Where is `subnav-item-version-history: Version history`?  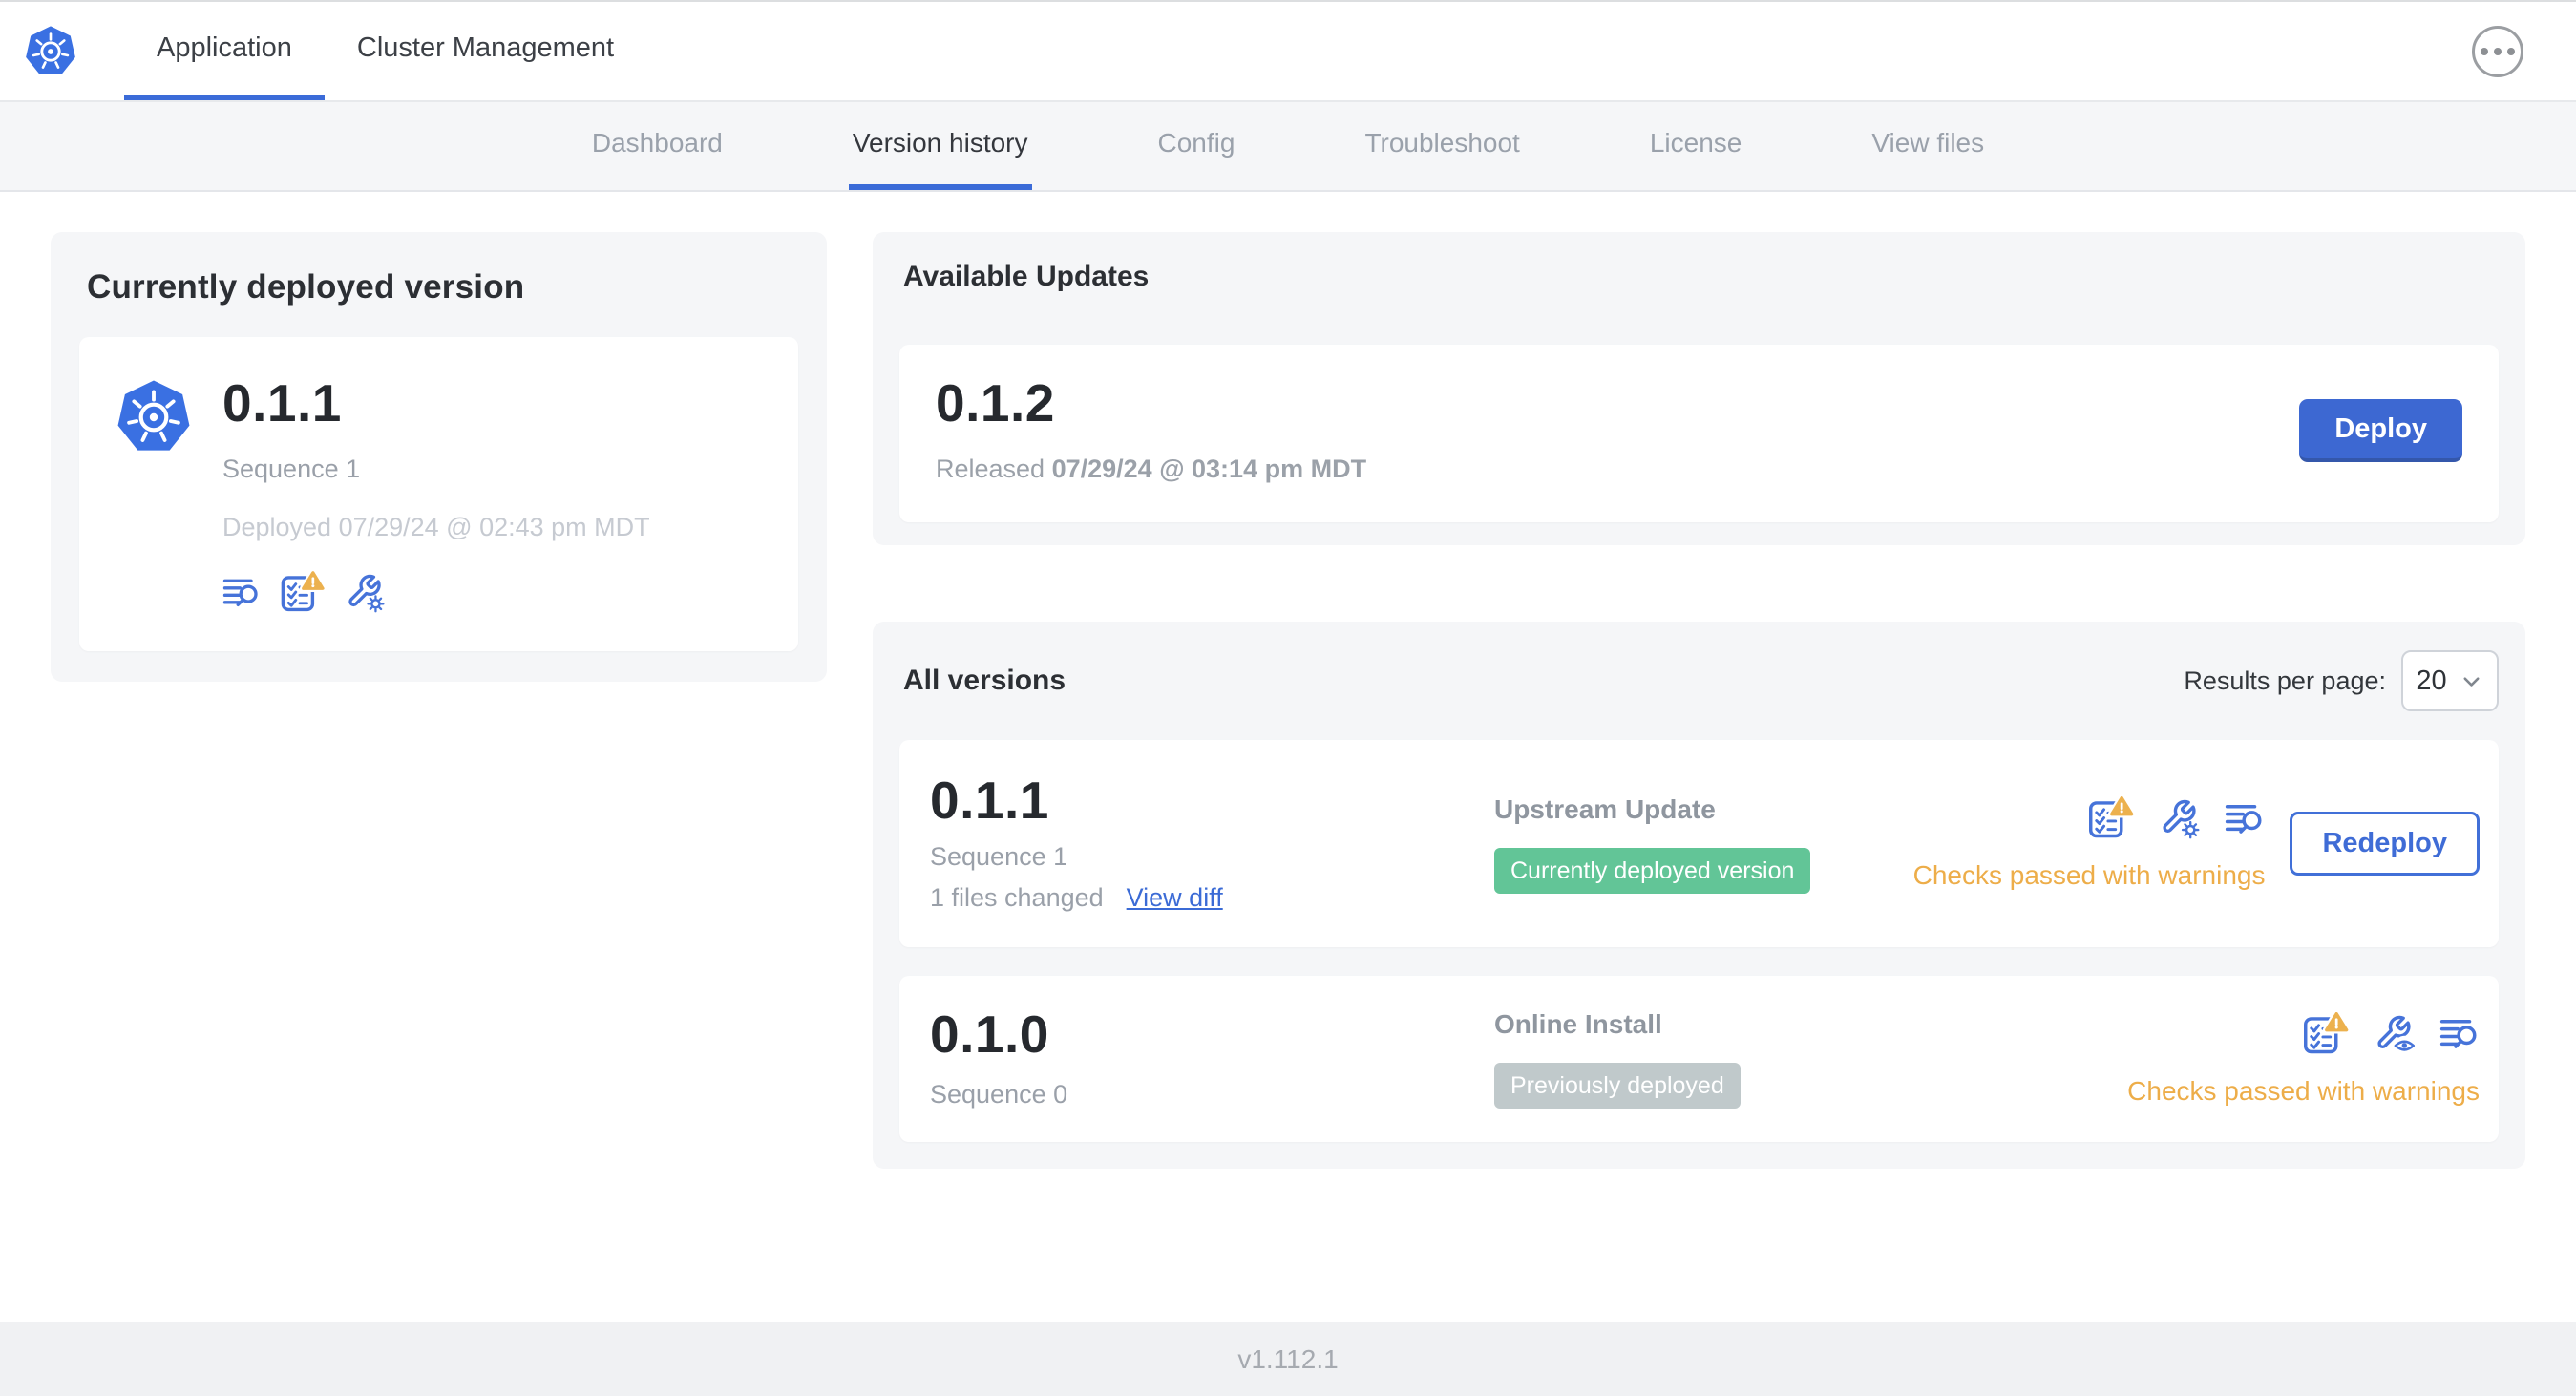 subnav-item-version-history: Version history is located at coordinates (940, 146).